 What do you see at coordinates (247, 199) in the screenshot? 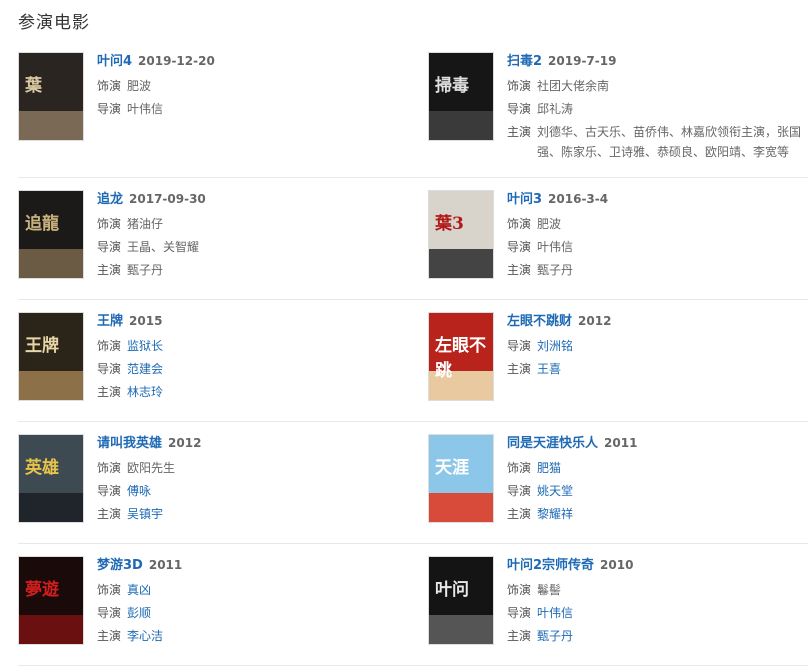
I see `movie-title-line: 追龙 2017-09-30` at bounding box center [247, 199].